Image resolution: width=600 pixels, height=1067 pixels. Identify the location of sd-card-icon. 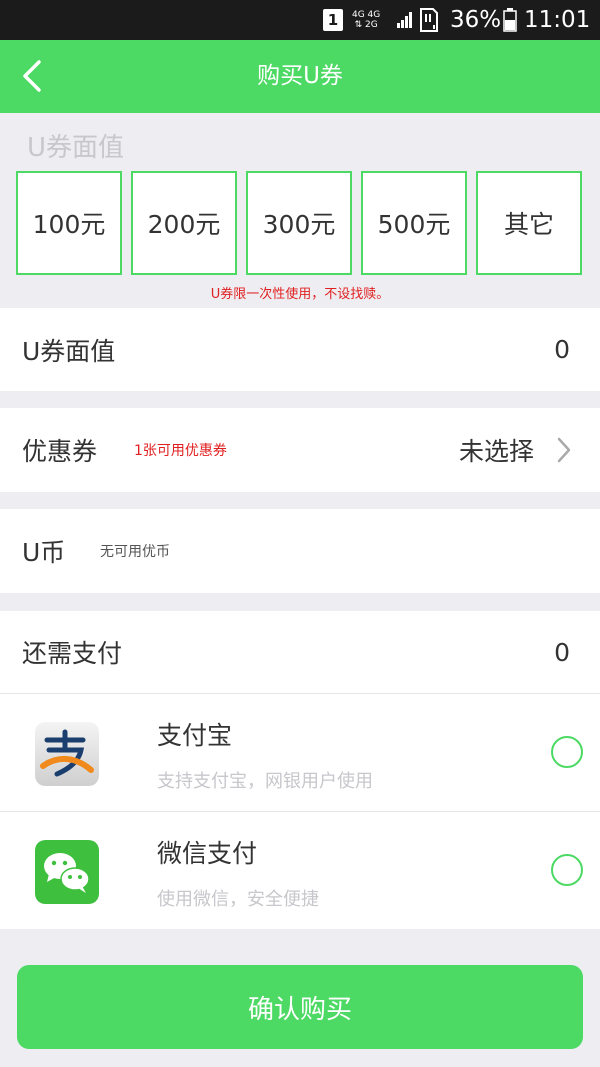
(429, 20).